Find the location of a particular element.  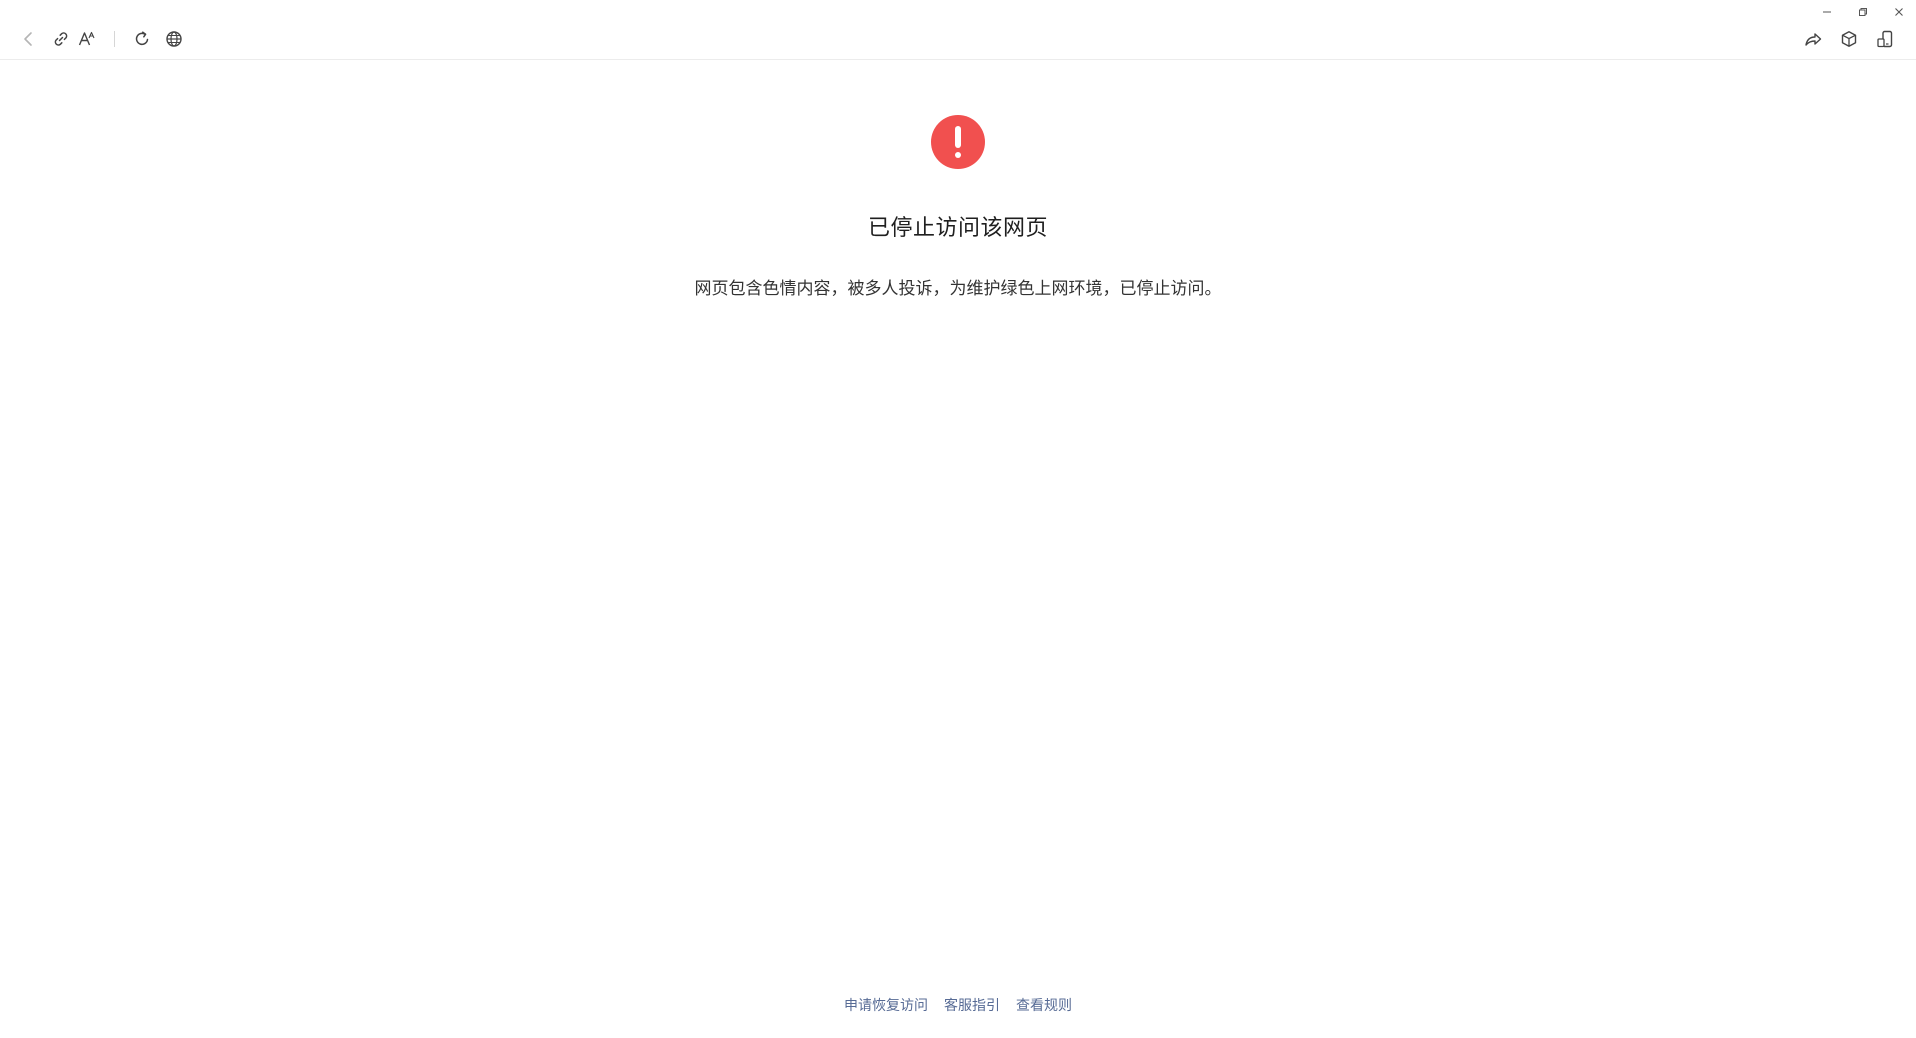

restore-icon is located at coordinates (1863, 12).